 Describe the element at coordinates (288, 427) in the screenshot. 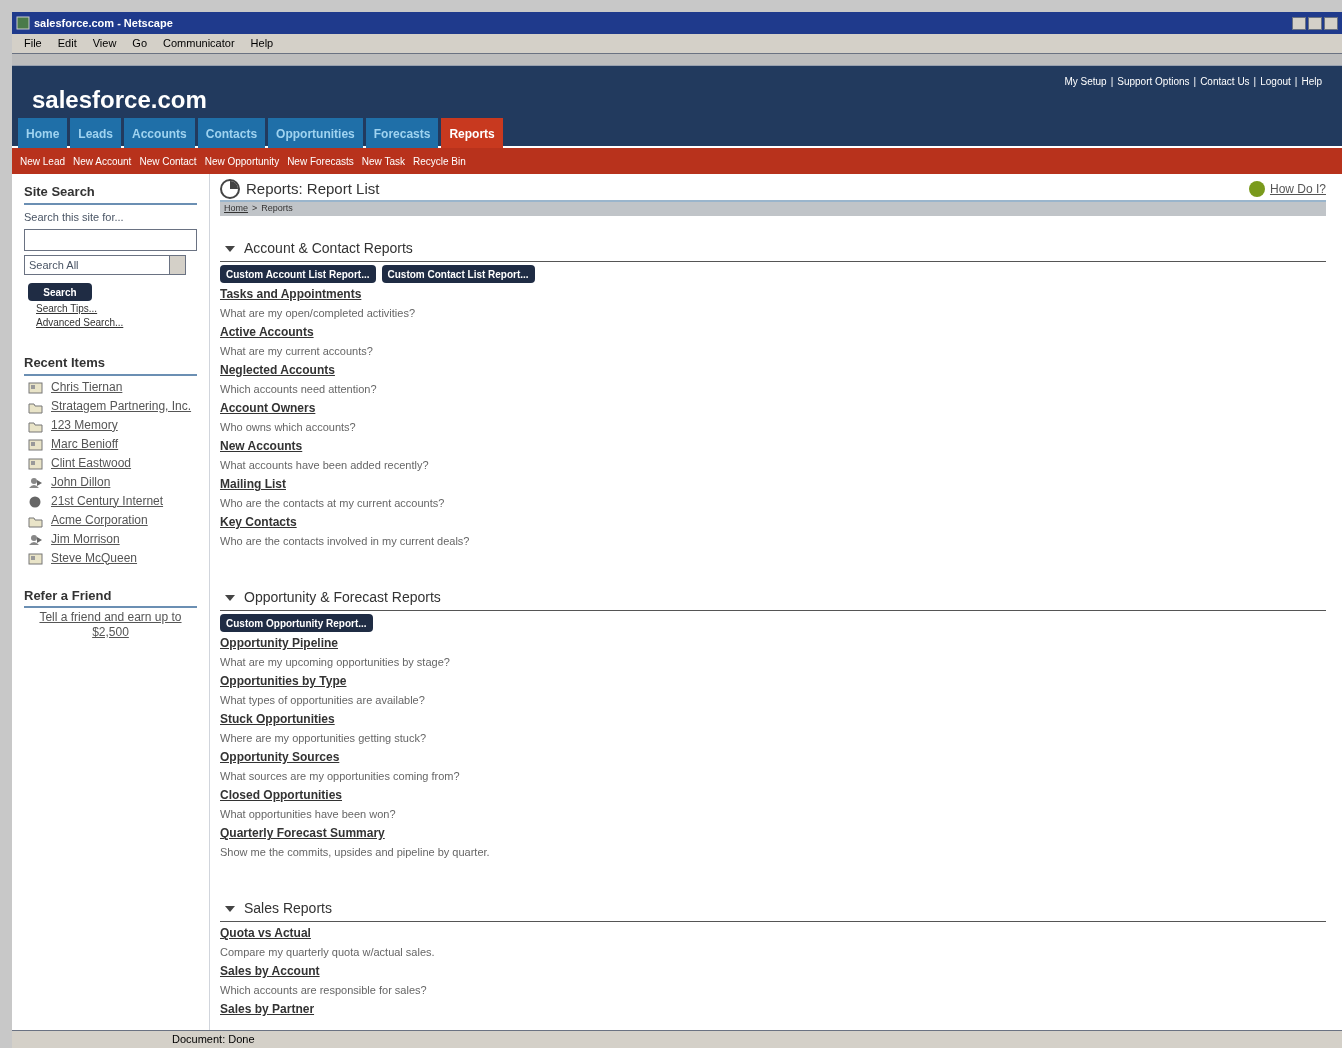

I see `report-description: Who owns which accounts?` at that location.